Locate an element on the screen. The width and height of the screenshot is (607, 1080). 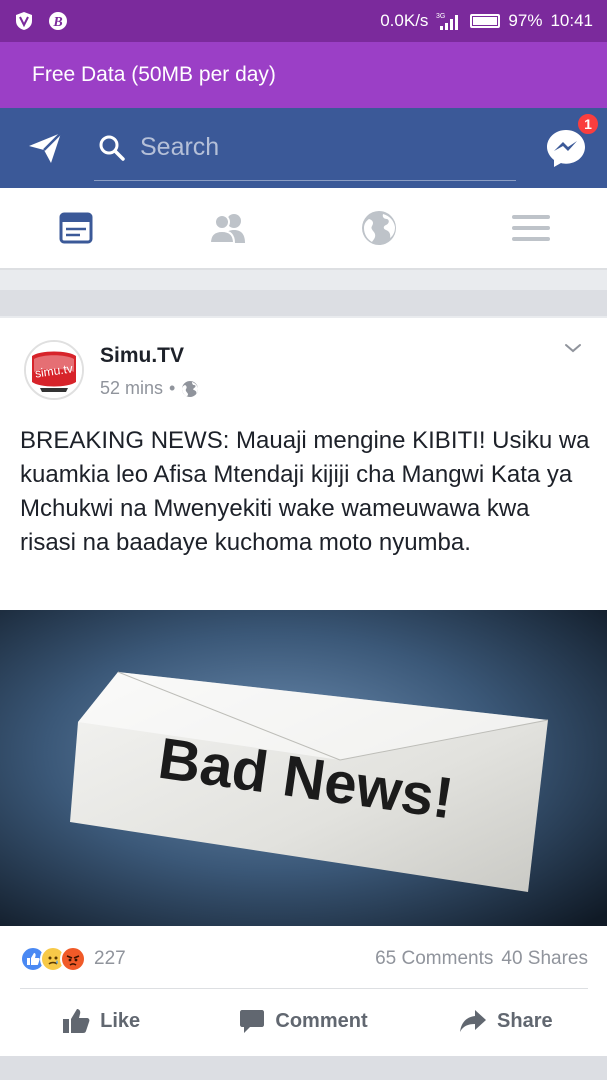
messenger-badge: 1 is located at coordinates (588, 124).